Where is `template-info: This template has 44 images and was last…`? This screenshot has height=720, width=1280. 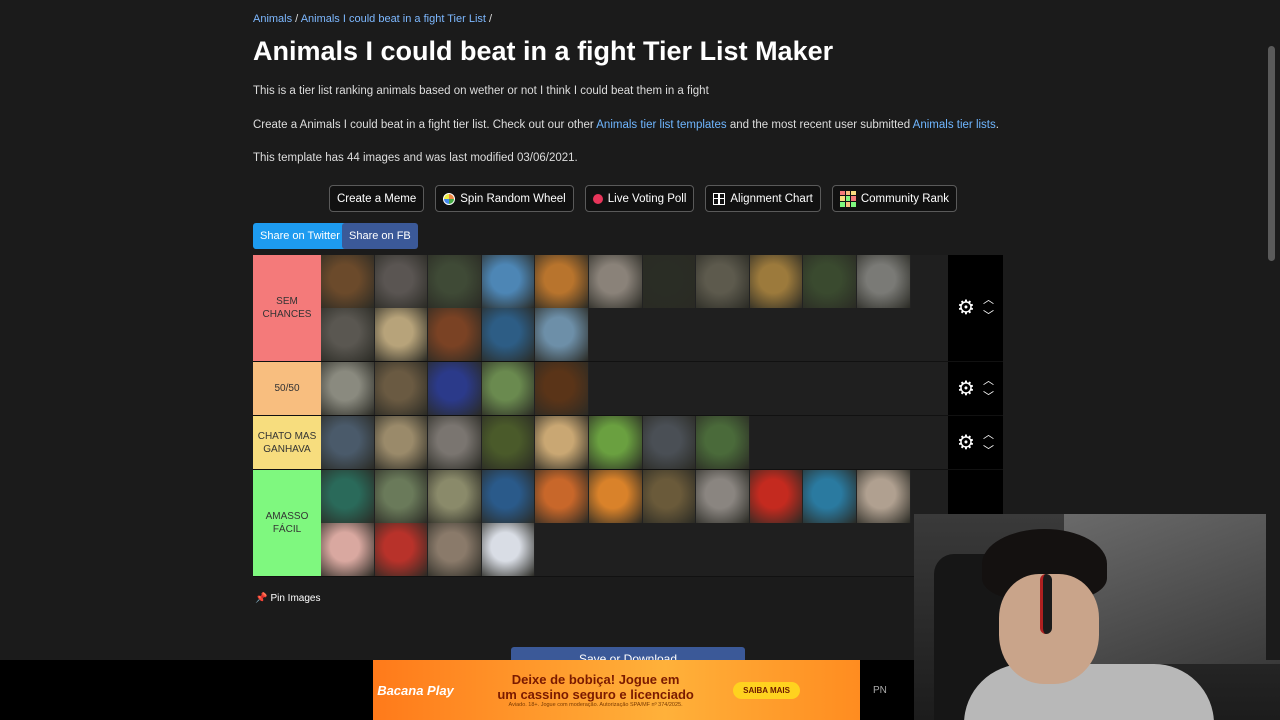 template-info: This template has 44 images and was last… is located at coordinates (415, 158).